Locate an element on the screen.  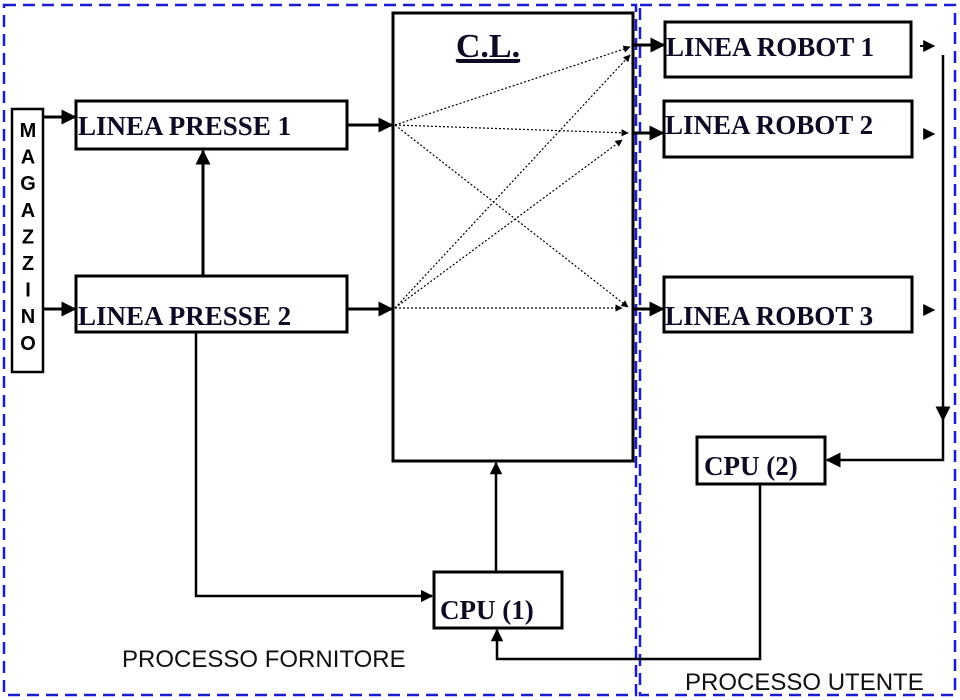
cpu2-label: CPU (2) is located at coordinates (751, 466).